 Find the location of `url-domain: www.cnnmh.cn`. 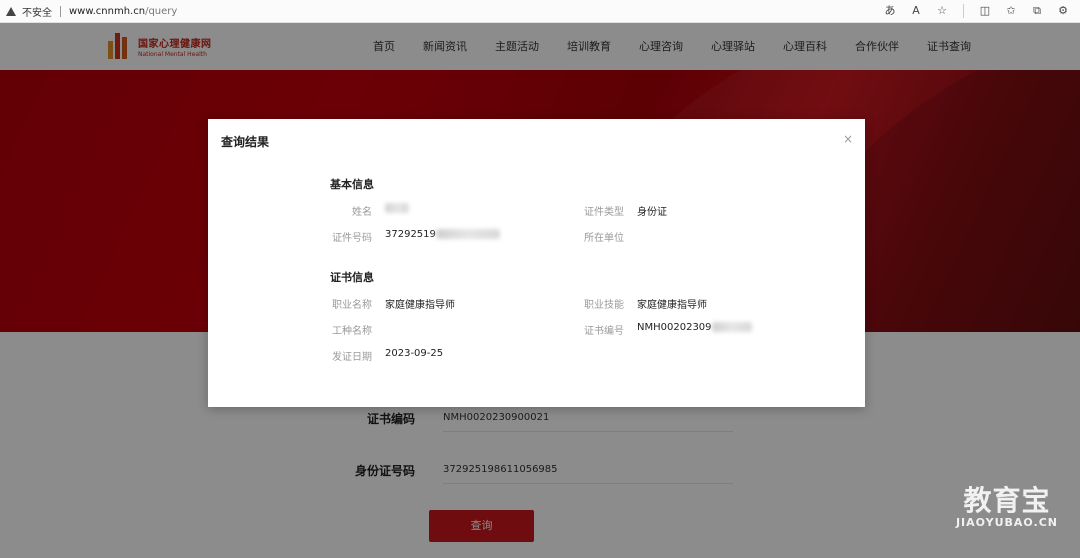

url-domain: www.cnnmh.cn is located at coordinates (107, 11).